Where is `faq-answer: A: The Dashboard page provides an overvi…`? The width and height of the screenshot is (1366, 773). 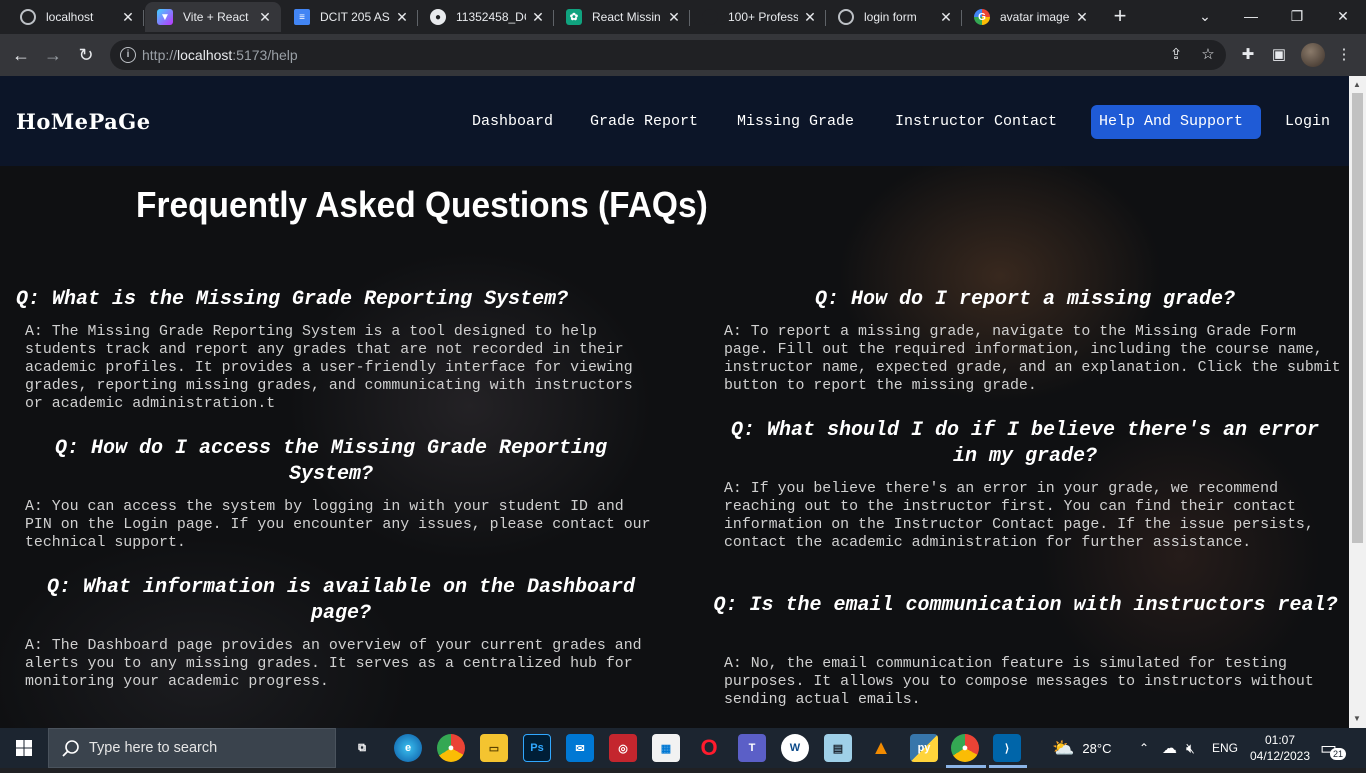
faq-answer: A: The Dashboard page provides an overvi… is located at coordinates (333, 664).